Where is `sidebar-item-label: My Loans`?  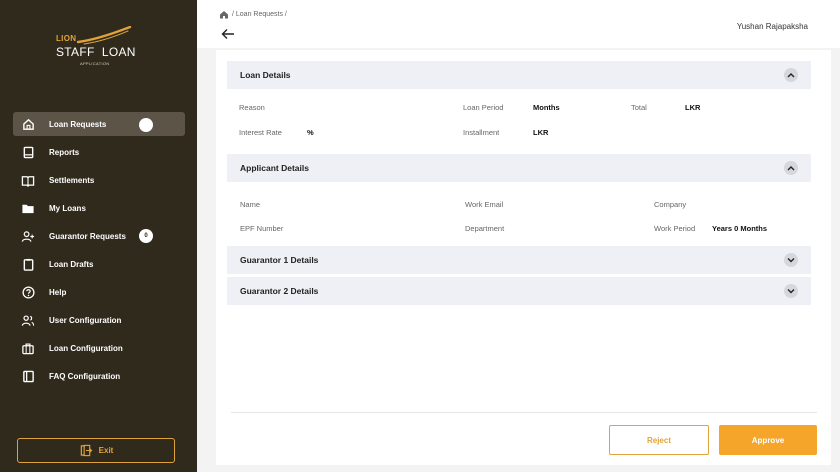
sidebar-item-label: My Loans is located at coordinates (67, 208).